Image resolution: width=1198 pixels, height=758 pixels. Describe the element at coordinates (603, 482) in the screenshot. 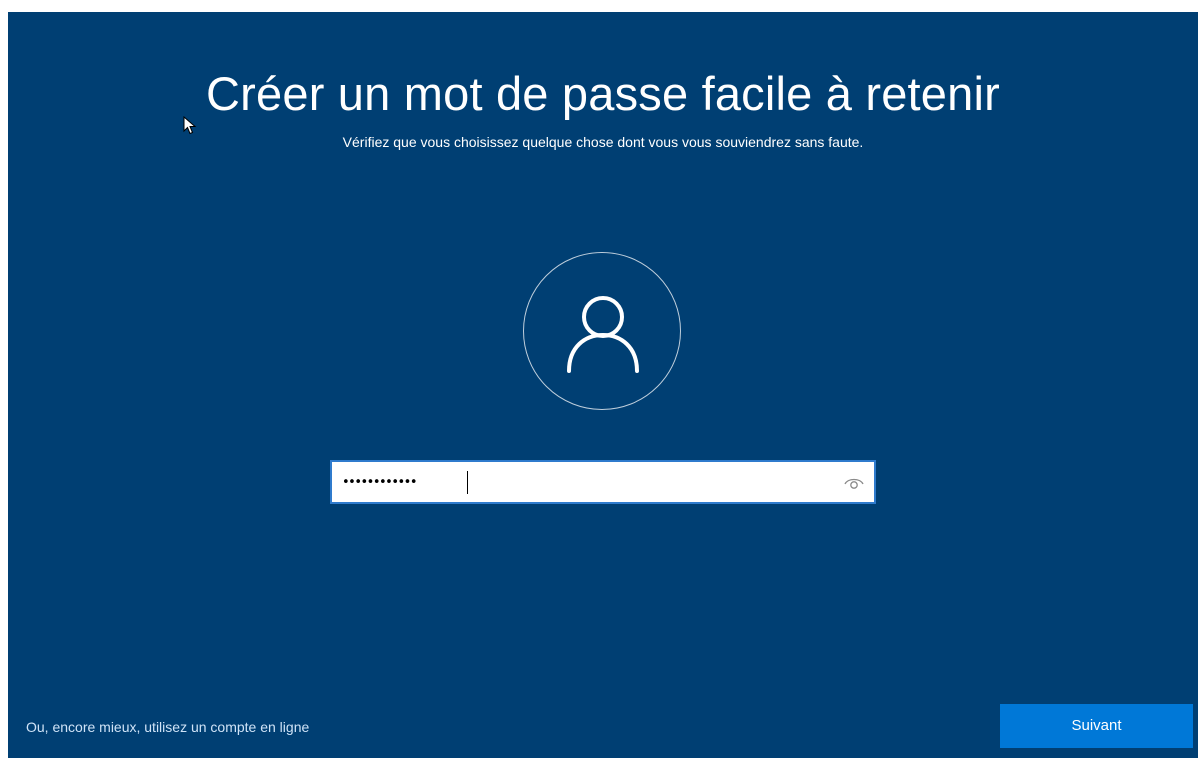

I see `password-input: ••••••••••••` at that location.